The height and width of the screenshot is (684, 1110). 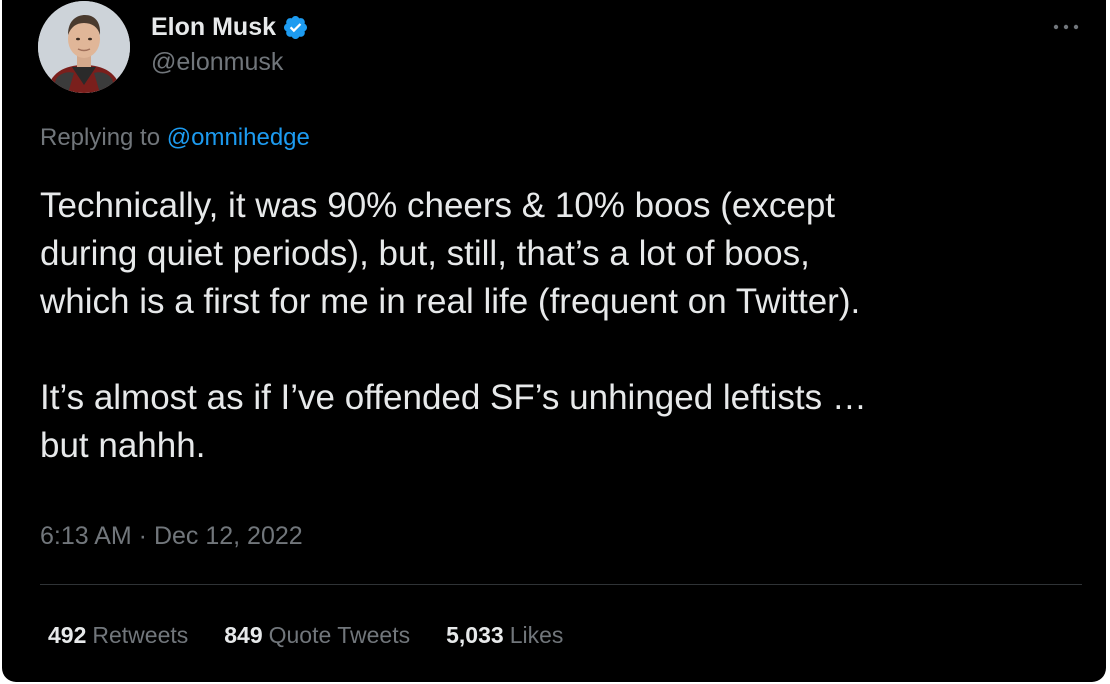 What do you see at coordinates (217, 62) in the screenshot?
I see `author-handle: @elonmusk` at bounding box center [217, 62].